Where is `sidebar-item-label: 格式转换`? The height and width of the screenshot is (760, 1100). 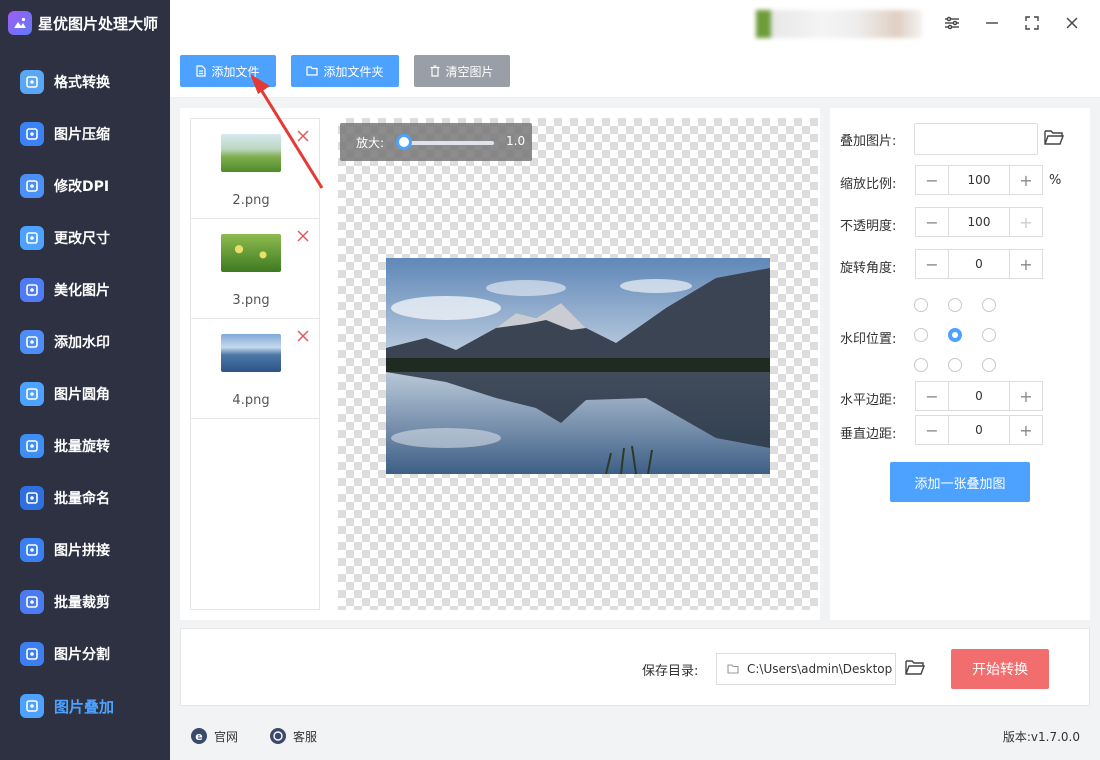 sidebar-item-label: 格式转换 is located at coordinates (82, 83).